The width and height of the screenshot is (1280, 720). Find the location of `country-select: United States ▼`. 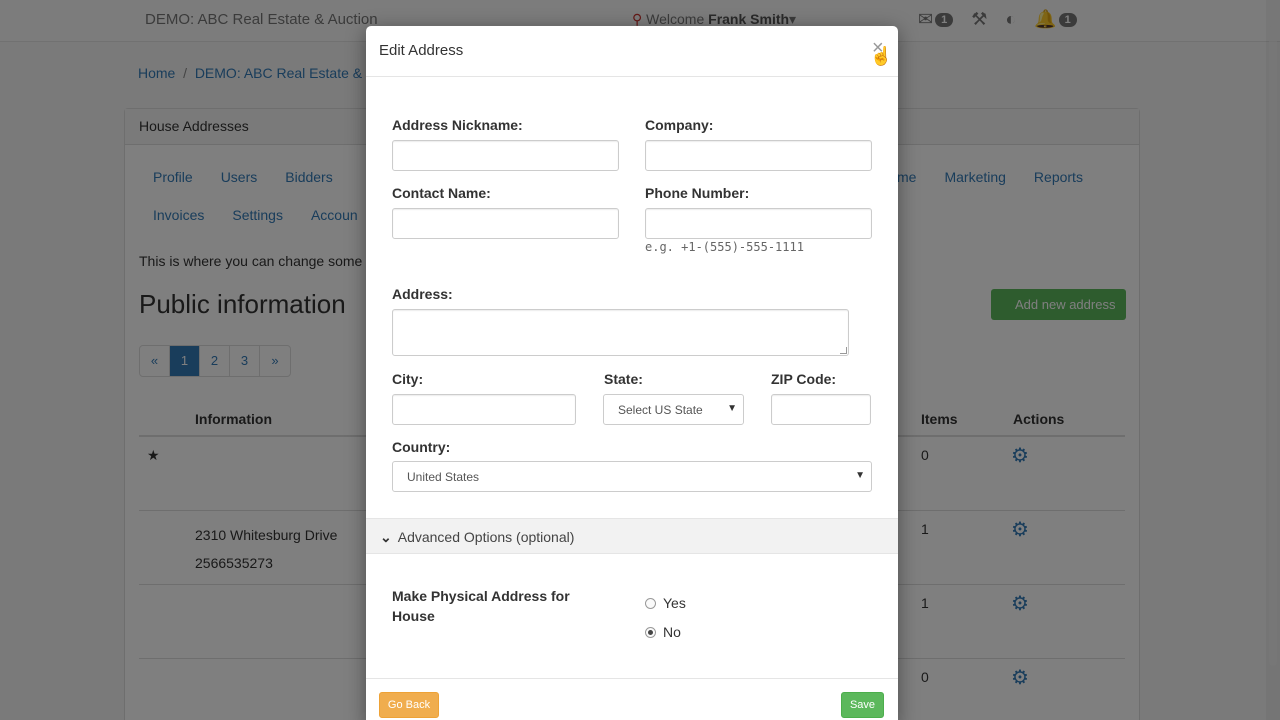

country-select: United States ▼ is located at coordinates (632, 476).